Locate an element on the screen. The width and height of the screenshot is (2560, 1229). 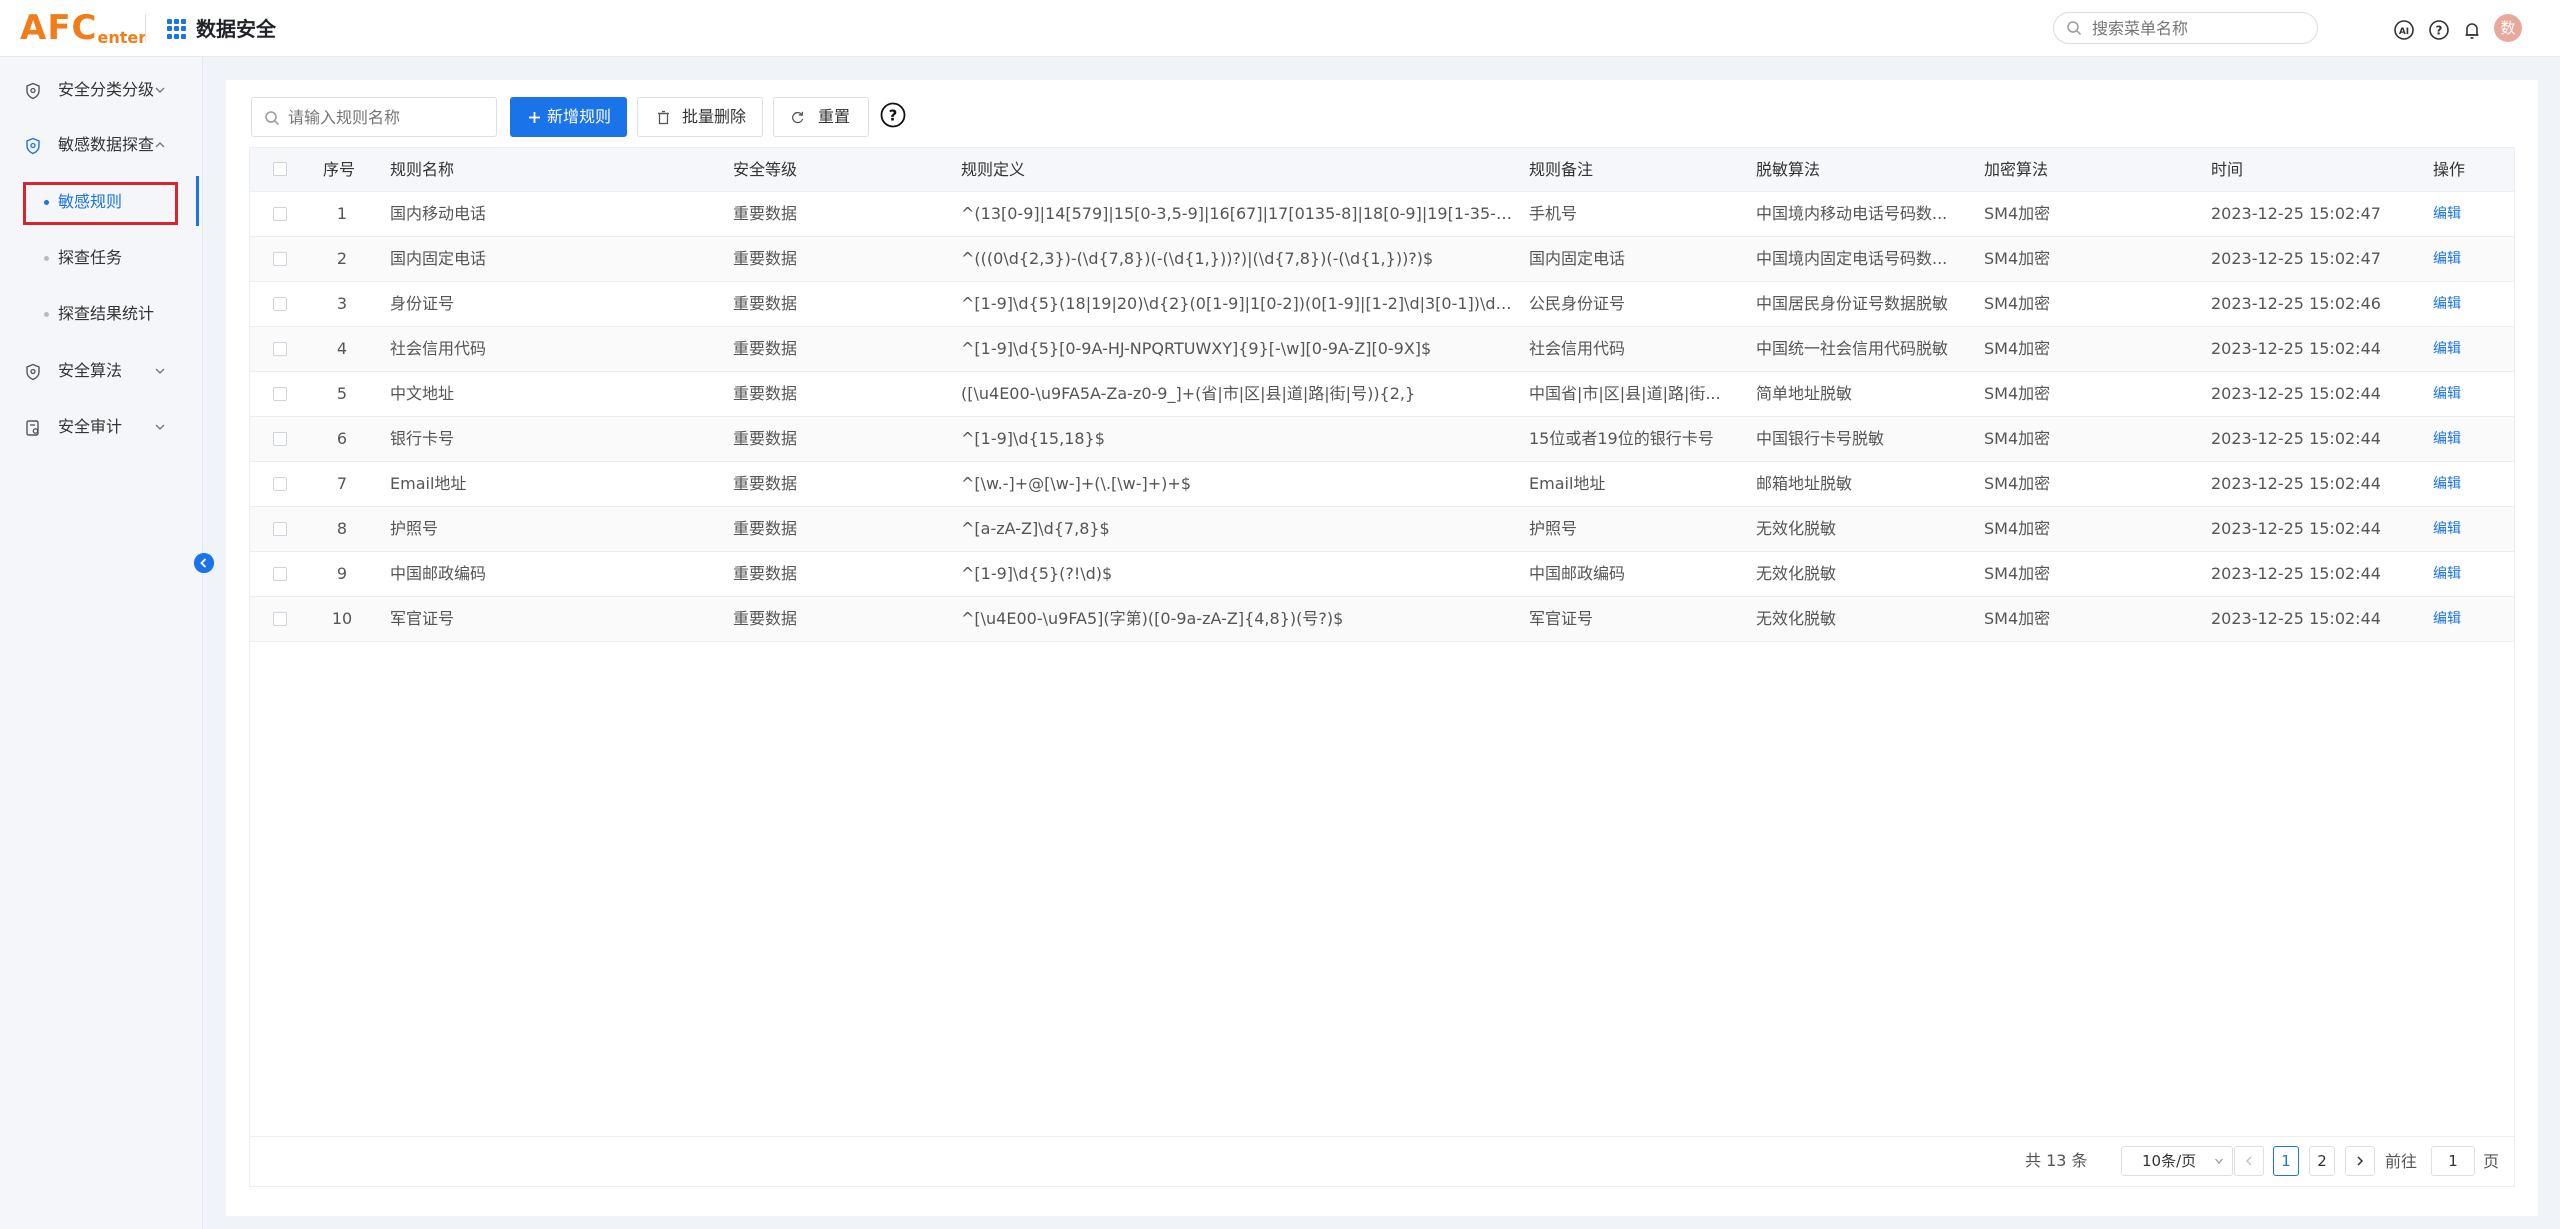
logo: AFCenter is located at coordinates (83, 28).